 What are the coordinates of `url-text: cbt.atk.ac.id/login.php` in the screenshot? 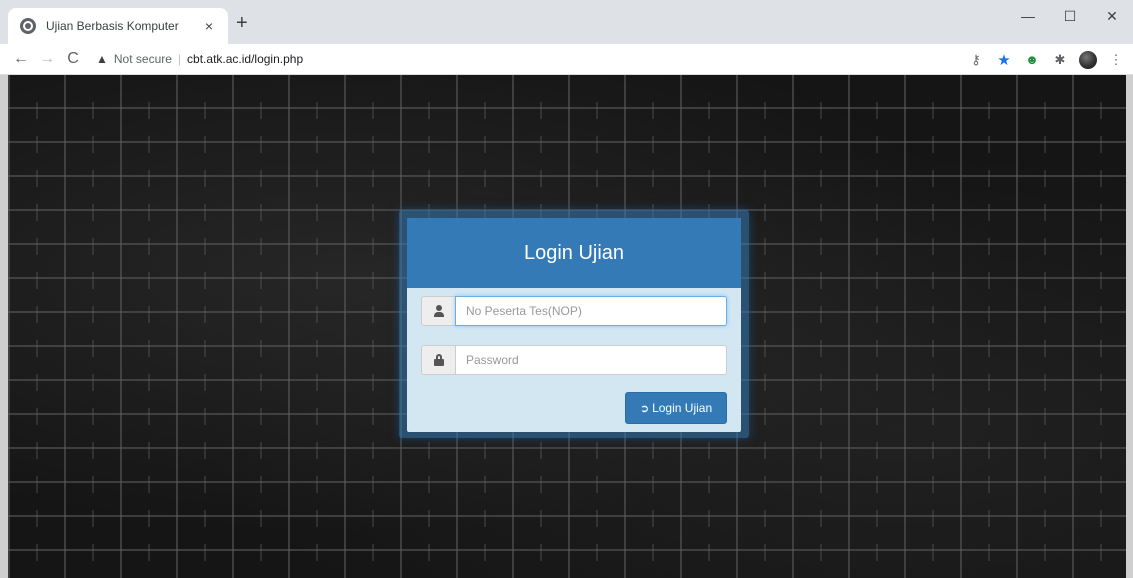 It's located at (245, 59).